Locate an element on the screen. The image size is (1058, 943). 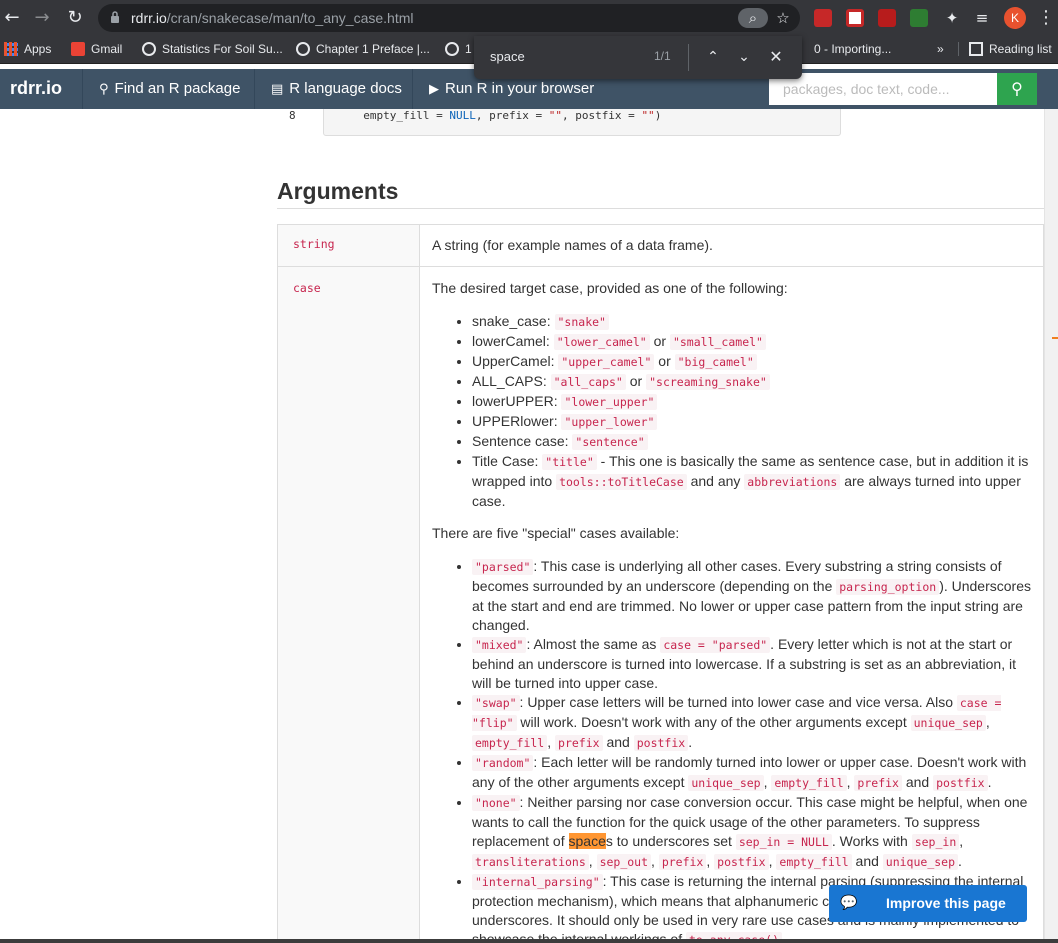
search-icon: ⚲ is located at coordinates (104, 89).